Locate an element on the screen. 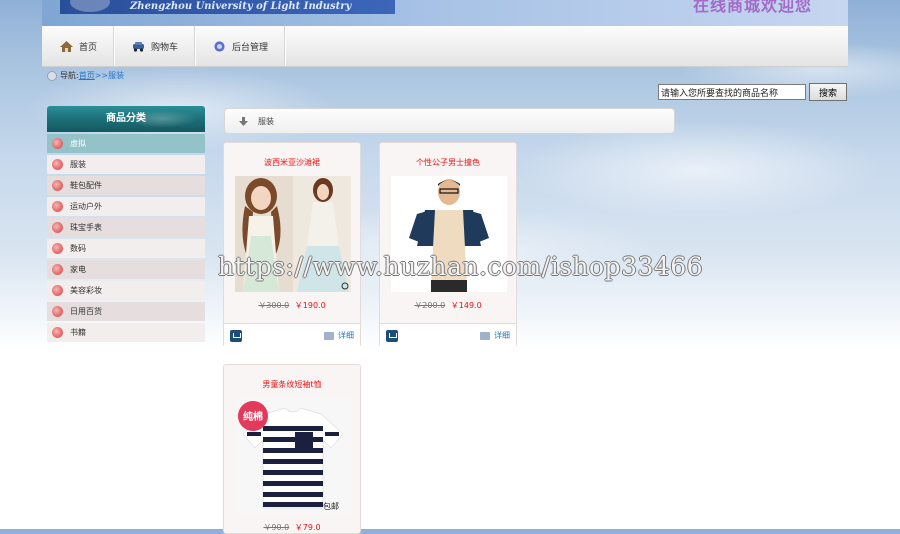 This screenshot has width=900, height=534. sidebar-item-label: 数码 is located at coordinates (78, 248).